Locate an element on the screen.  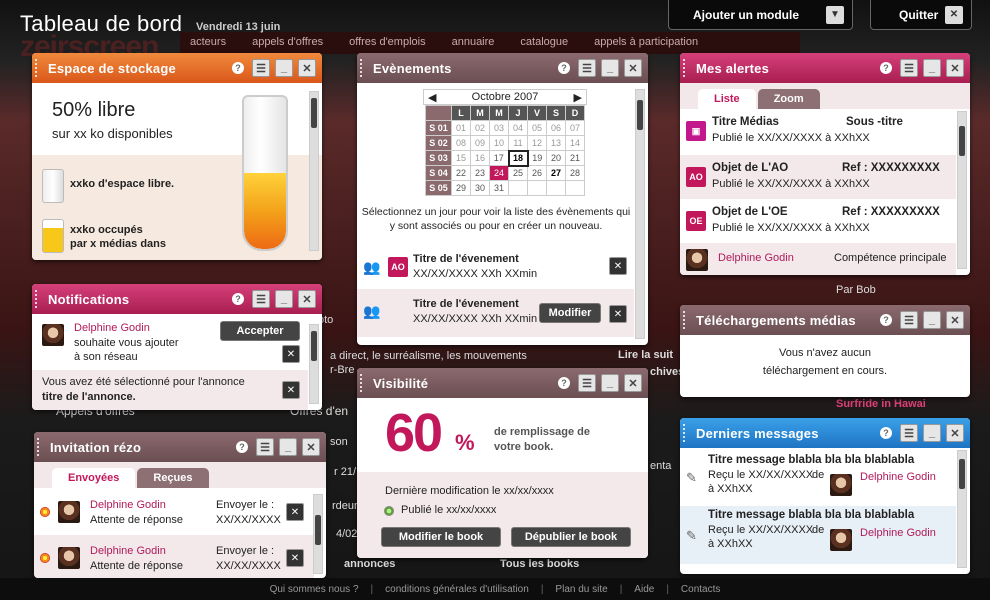
storage-scrollbar is located at coordinates (314, 171).